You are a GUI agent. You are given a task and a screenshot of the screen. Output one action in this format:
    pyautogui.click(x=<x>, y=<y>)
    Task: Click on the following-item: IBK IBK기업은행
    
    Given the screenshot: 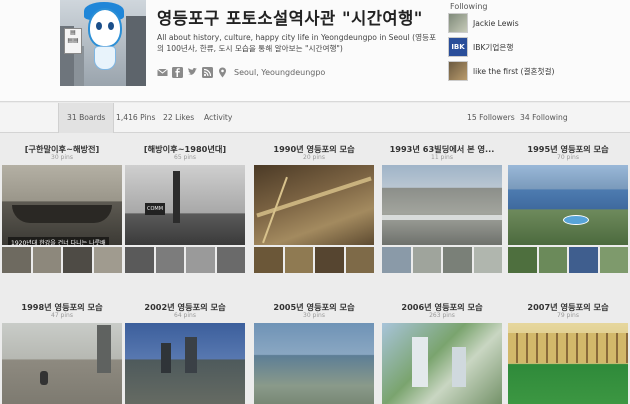 What is the action you would take?
    pyautogui.click(x=480, y=47)
    